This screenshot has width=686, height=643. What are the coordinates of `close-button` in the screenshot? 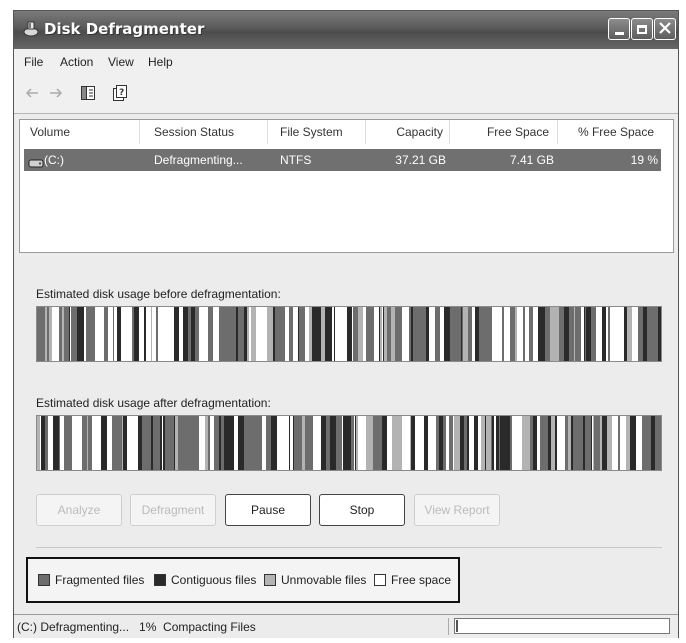 It's located at (665, 29).